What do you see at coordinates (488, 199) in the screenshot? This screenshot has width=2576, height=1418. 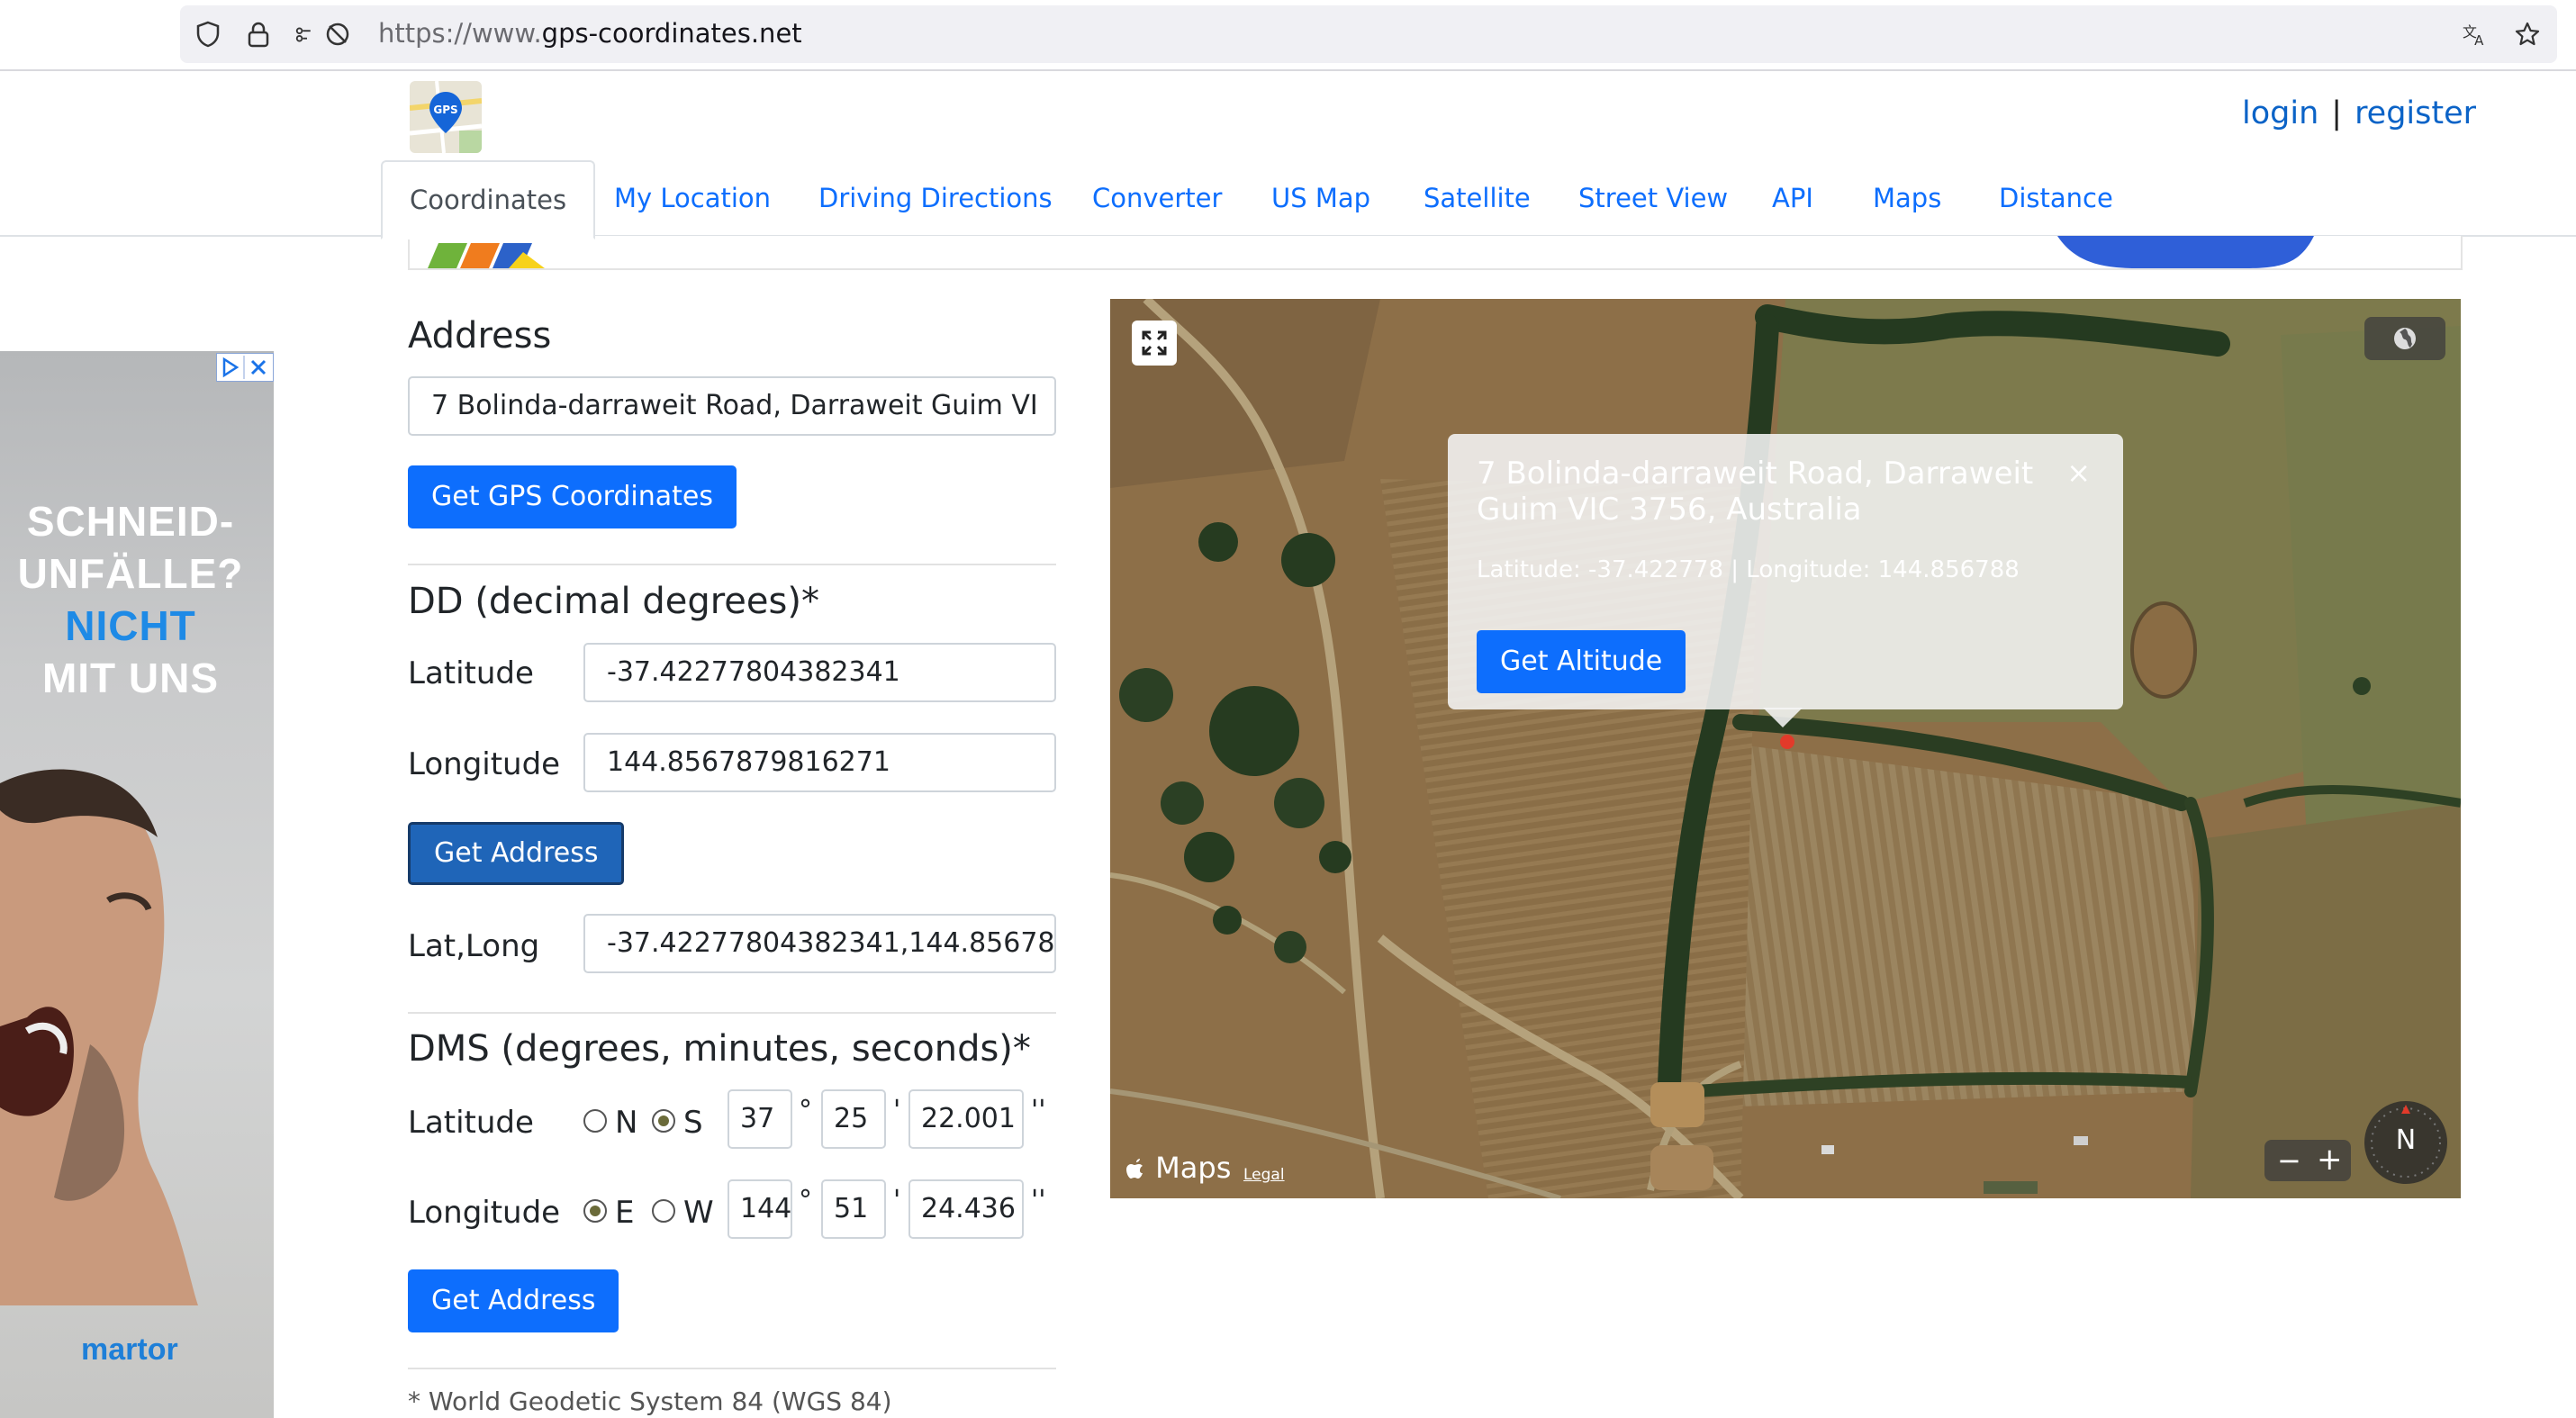 I see `tab-coordinates: Coordinates` at bounding box center [488, 199].